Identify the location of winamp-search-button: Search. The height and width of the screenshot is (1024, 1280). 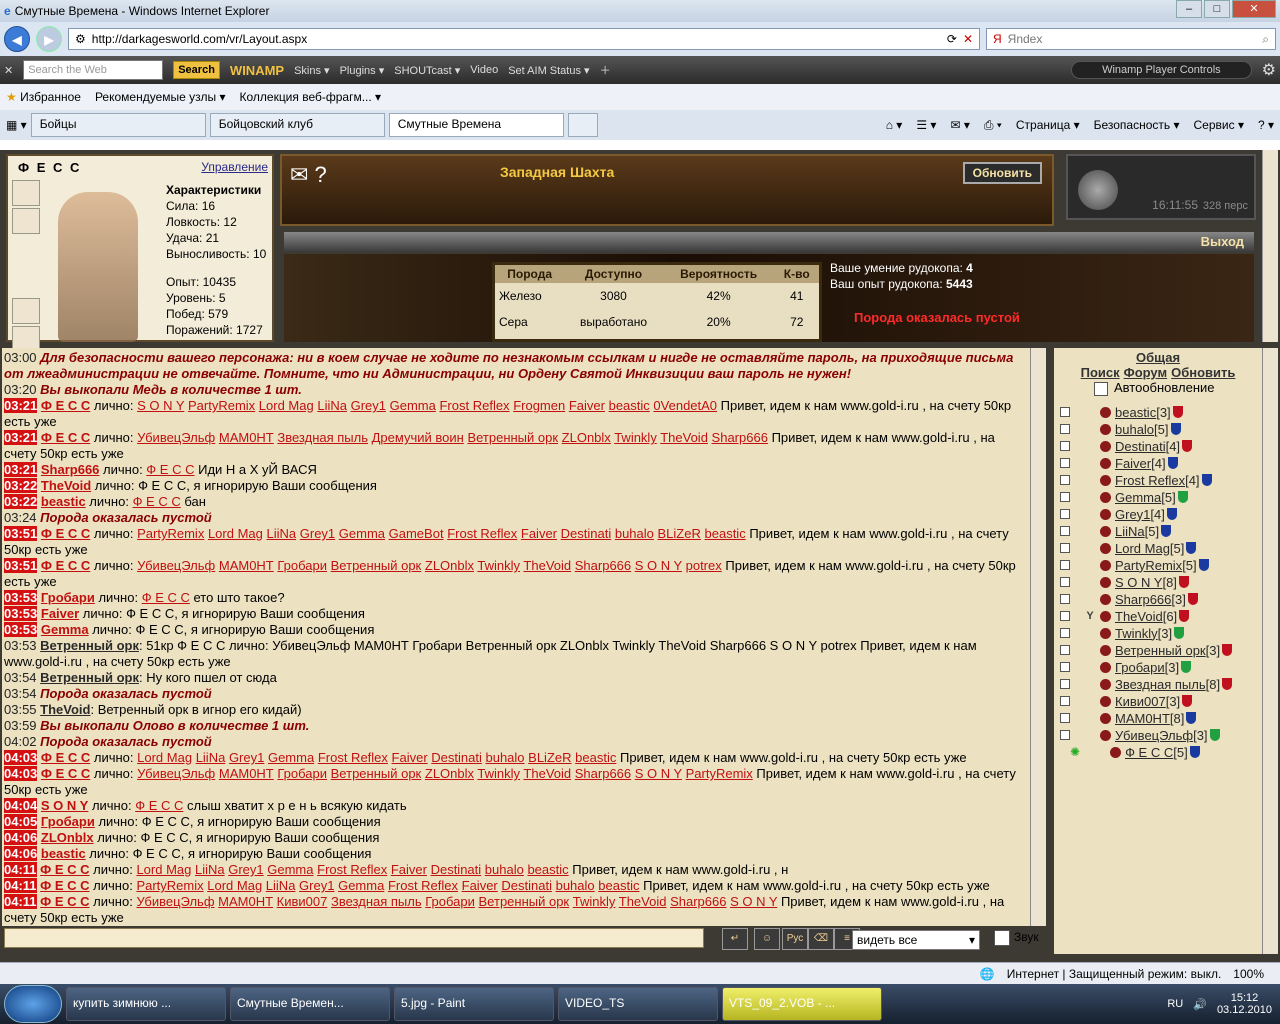
(196, 70).